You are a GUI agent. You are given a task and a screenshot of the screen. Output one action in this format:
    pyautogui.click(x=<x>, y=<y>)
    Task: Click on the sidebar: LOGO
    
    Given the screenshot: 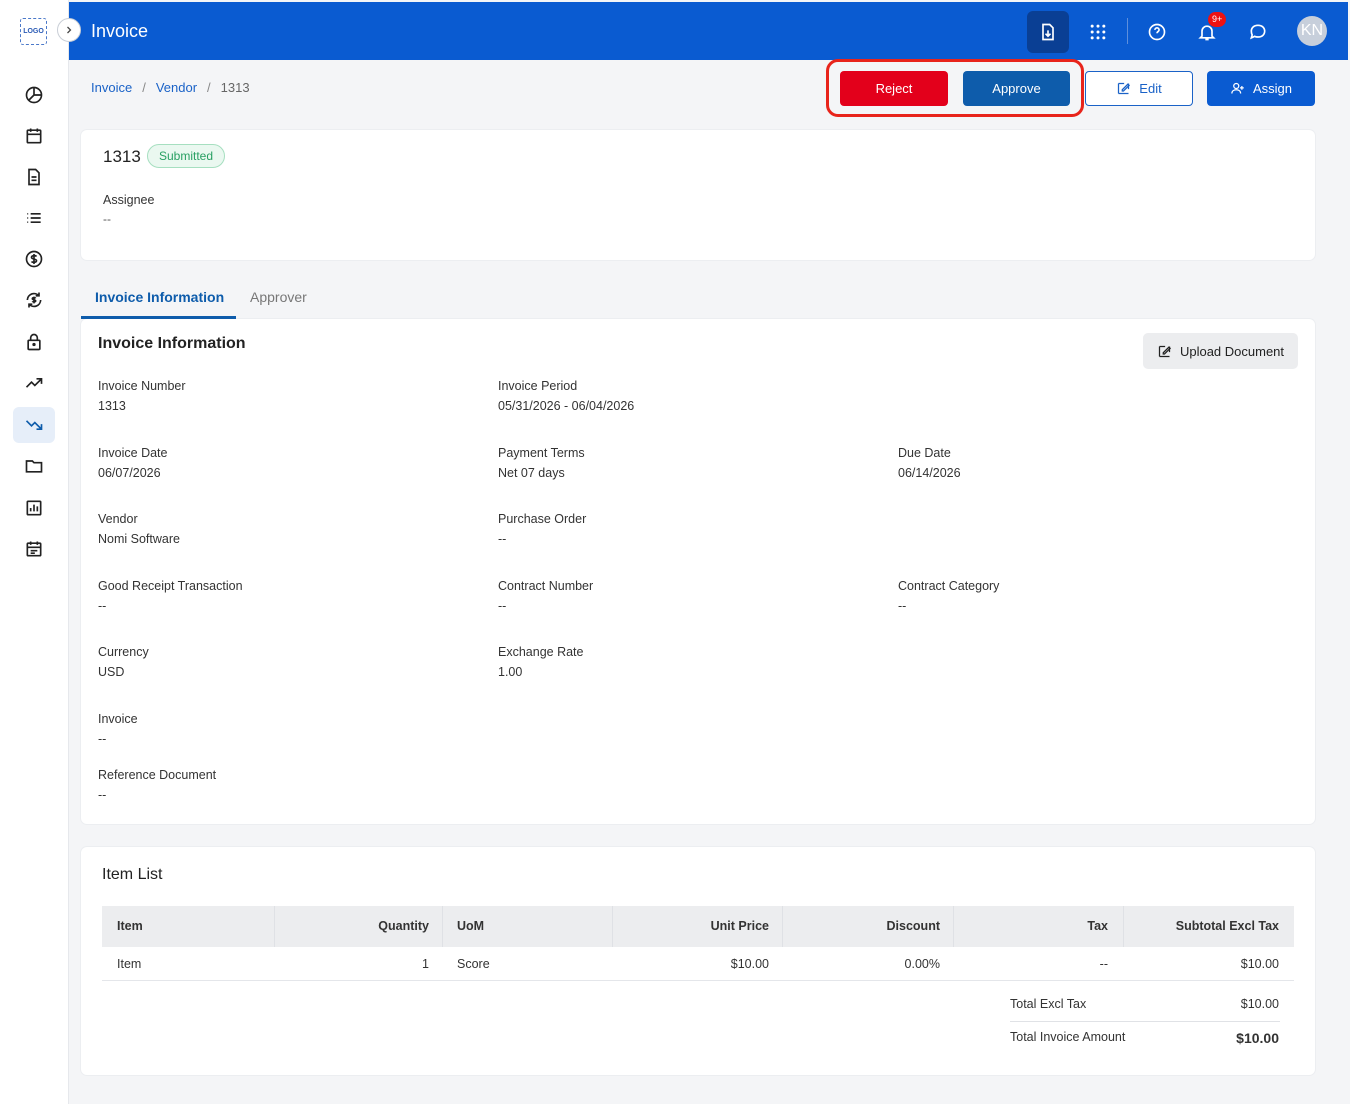 What is the action you would take?
    pyautogui.click(x=34, y=552)
    